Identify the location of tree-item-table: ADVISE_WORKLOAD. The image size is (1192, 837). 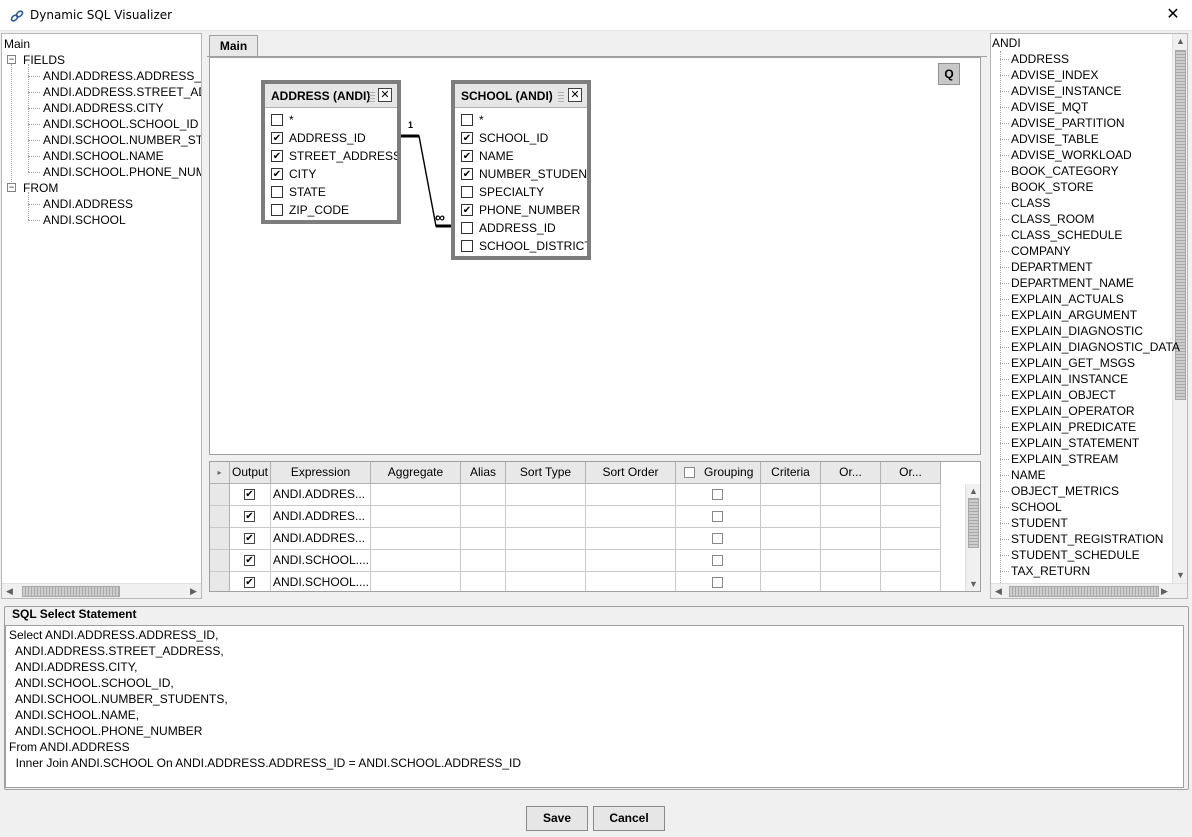
(1071, 155).